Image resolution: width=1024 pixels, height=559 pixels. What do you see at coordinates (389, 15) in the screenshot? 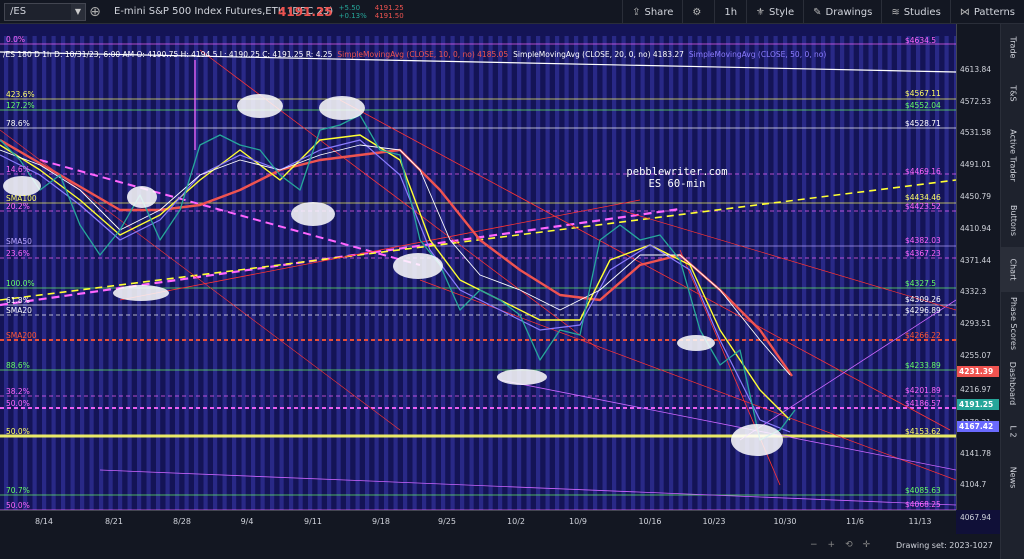
I see `ask-value: 4191.50` at bounding box center [389, 15].